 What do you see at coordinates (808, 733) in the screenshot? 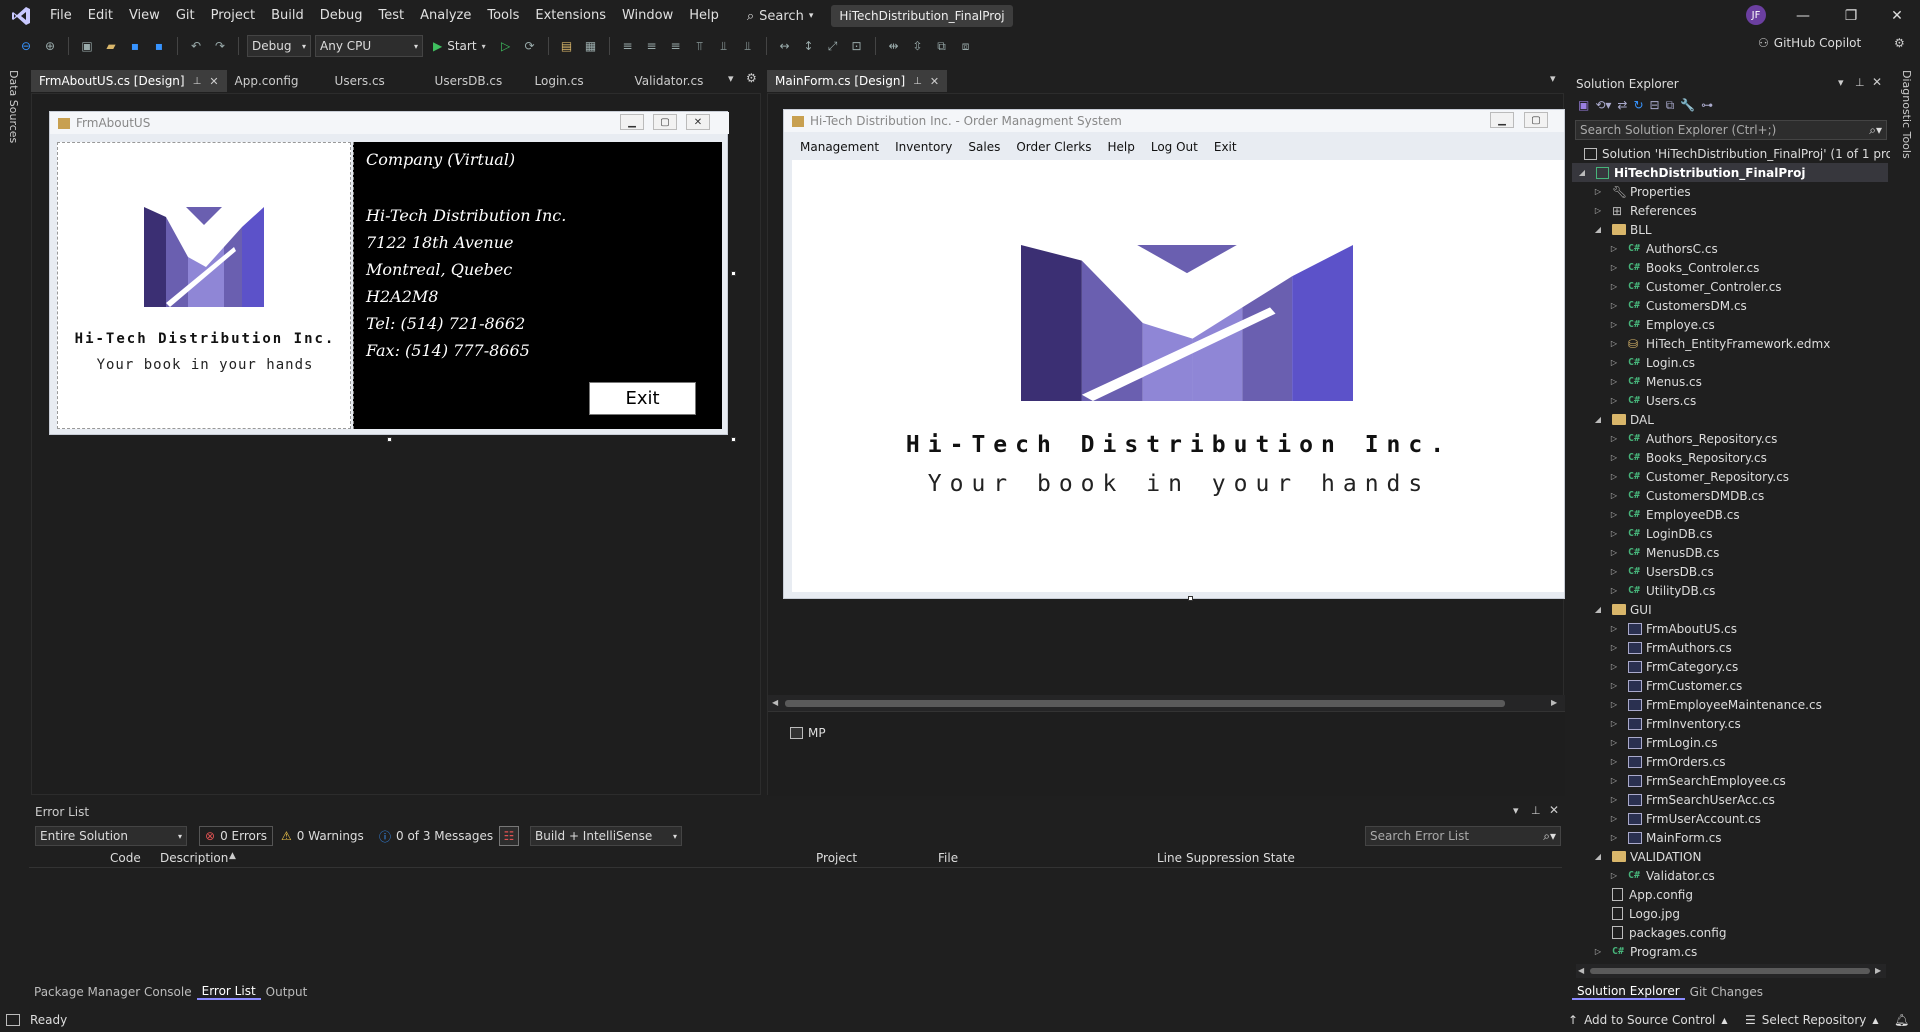
I see `tray-menustrip-item: MP` at bounding box center [808, 733].